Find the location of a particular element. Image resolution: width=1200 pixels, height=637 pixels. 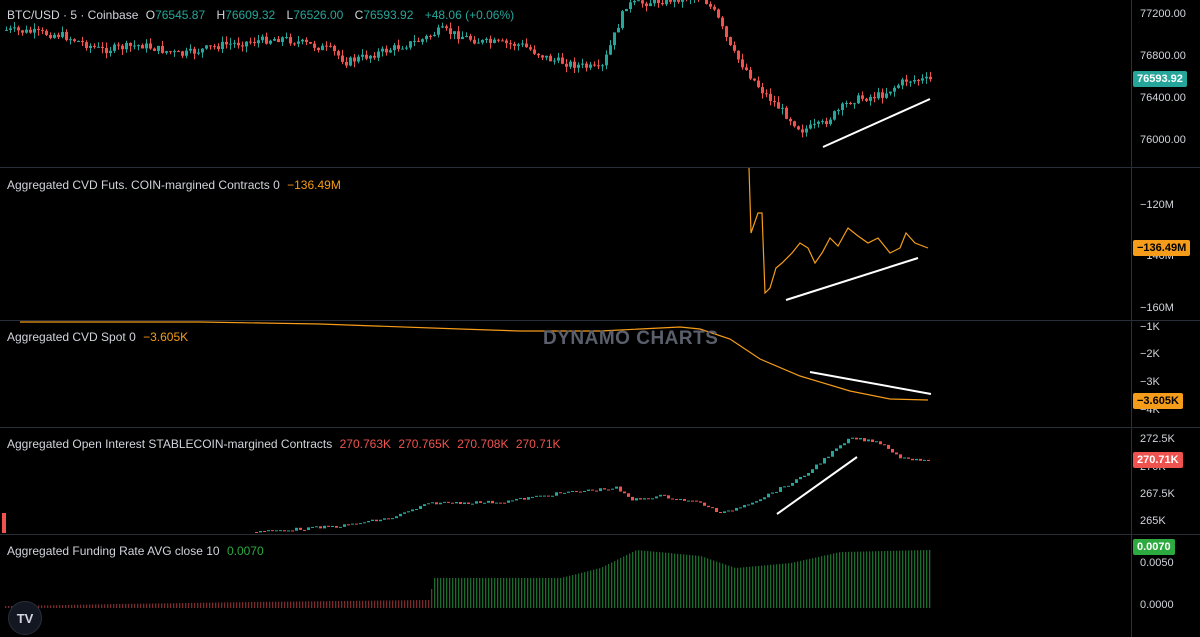

price-change: +48.06 (+0.06%) is located at coordinates (469, 15).